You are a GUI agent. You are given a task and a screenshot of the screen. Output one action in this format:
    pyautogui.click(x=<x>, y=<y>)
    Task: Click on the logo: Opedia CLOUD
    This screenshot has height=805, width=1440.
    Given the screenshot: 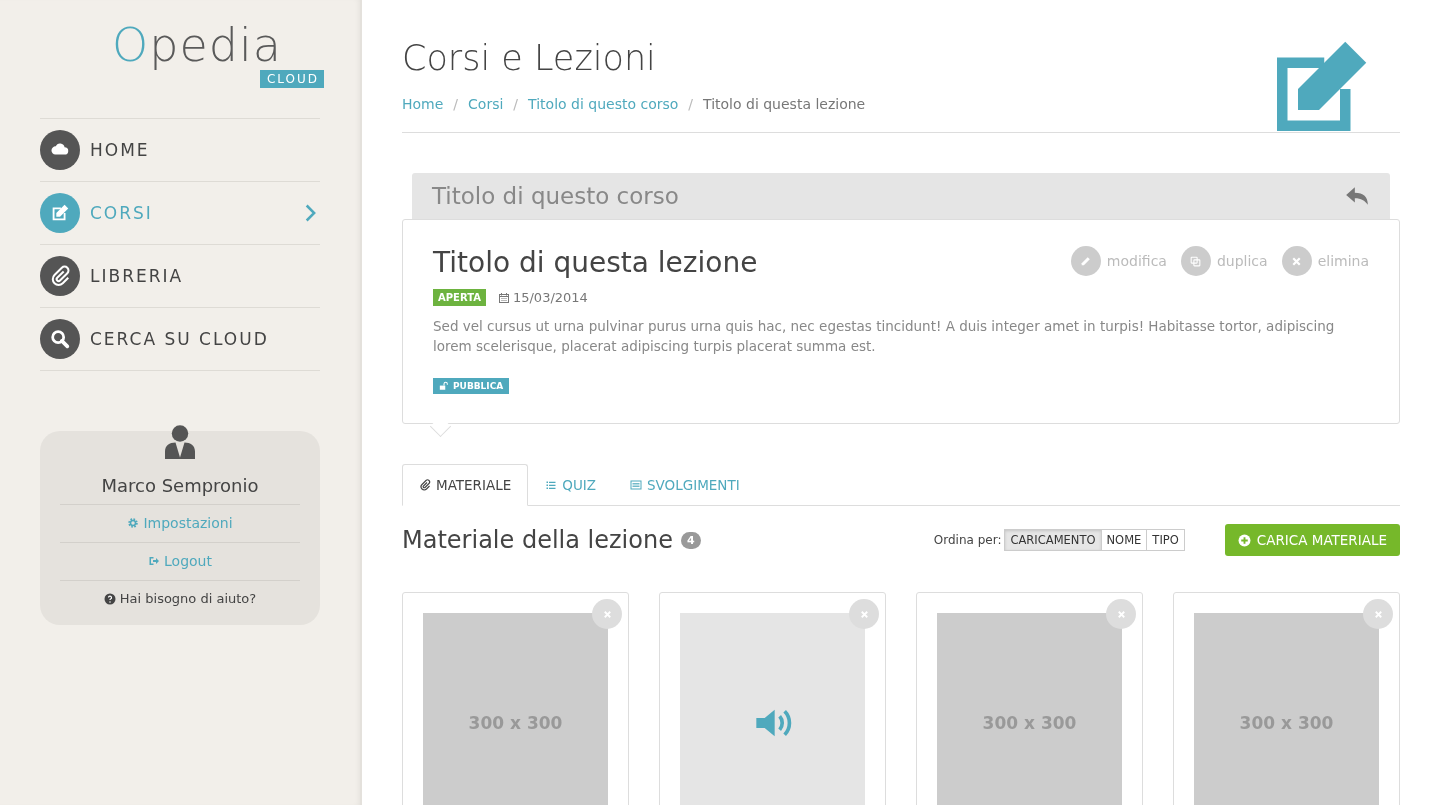 What is the action you would take?
    pyautogui.click(x=218, y=55)
    